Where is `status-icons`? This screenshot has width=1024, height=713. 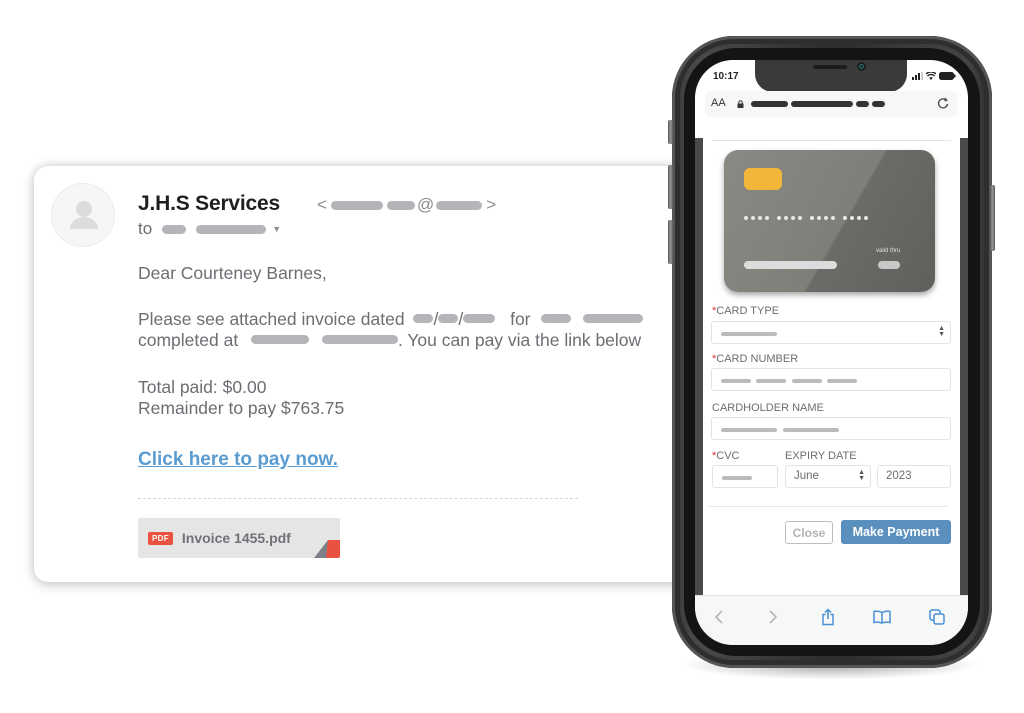
status-icons is located at coordinates (934, 76).